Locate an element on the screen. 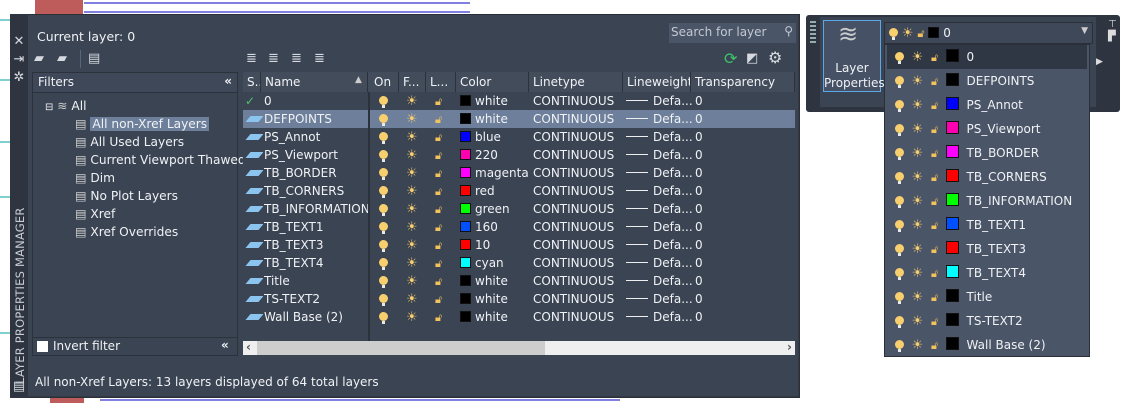 This screenshot has width=1136, height=403. column-header: Transparency is located at coordinates (743, 82).